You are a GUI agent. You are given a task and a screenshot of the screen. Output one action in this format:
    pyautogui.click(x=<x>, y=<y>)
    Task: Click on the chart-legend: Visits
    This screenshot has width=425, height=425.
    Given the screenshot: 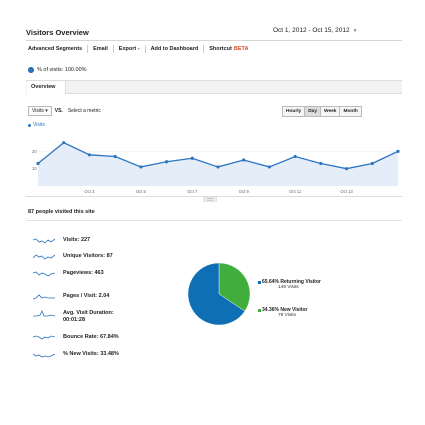 What is the action you would take?
    pyautogui.click(x=36, y=125)
    